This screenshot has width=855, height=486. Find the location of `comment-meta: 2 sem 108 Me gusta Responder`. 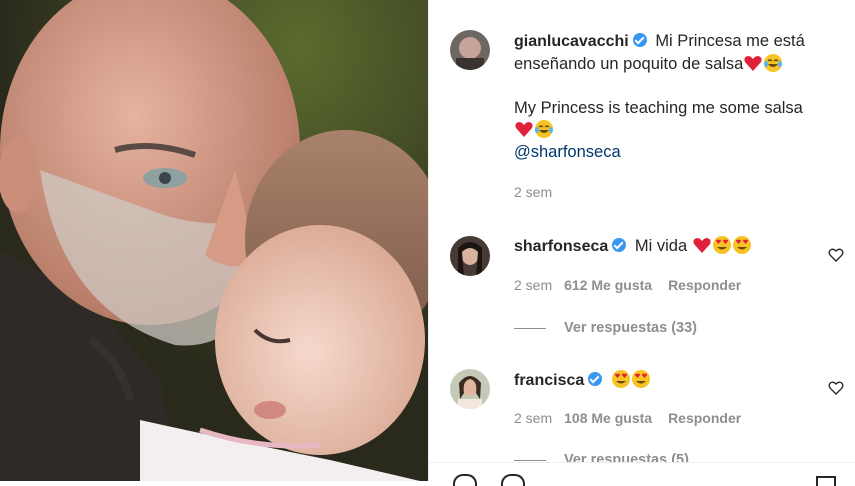

comment-meta: 2 sem 108 Me gusta Responder is located at coordinates (627, 418).